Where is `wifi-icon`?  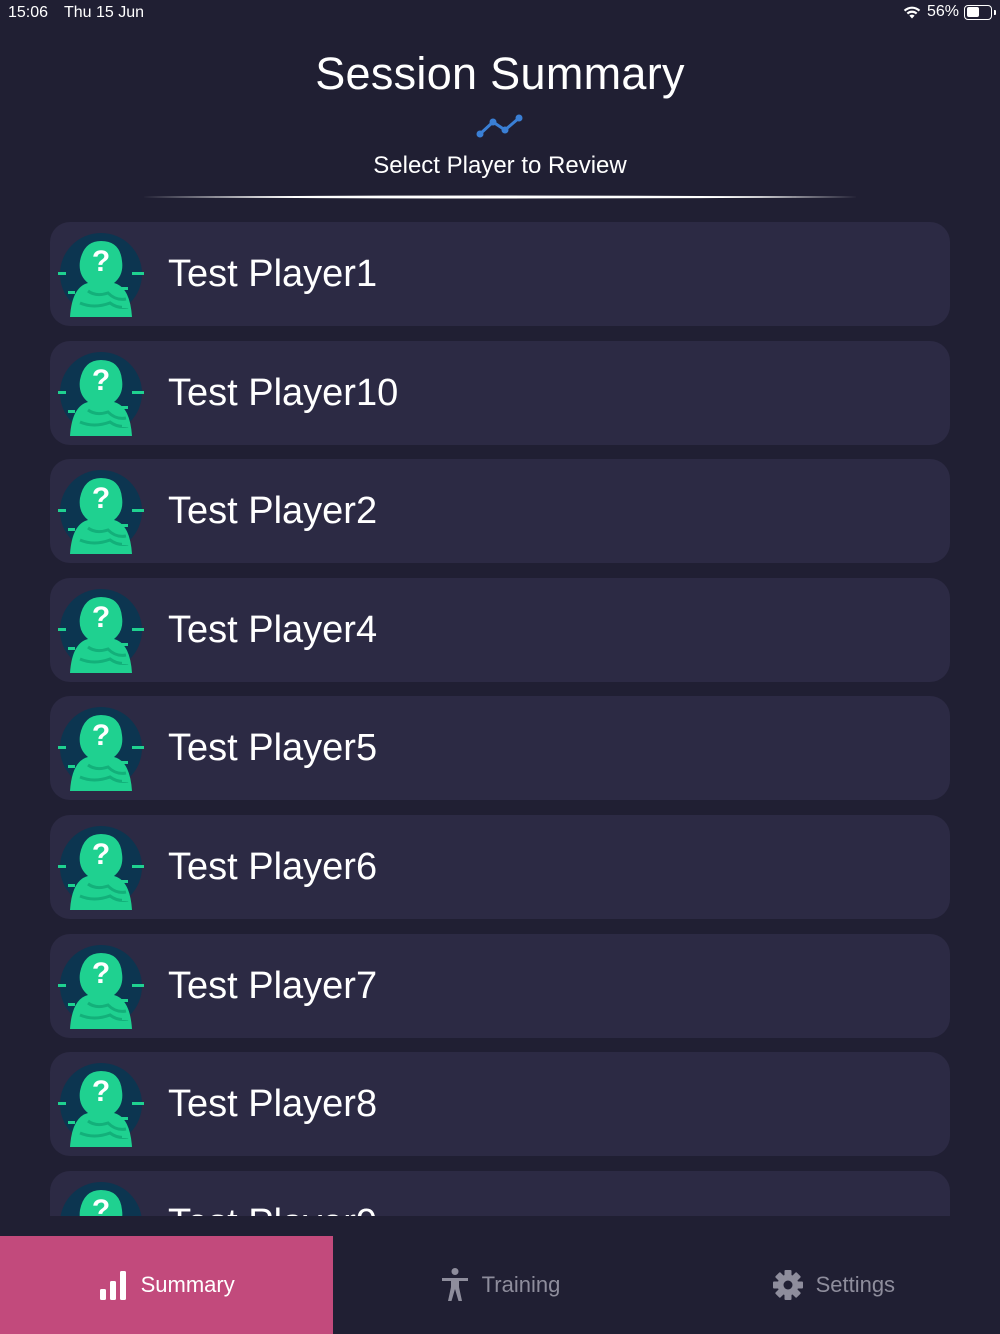
wifi-icon is located at coordinates (912, 12).